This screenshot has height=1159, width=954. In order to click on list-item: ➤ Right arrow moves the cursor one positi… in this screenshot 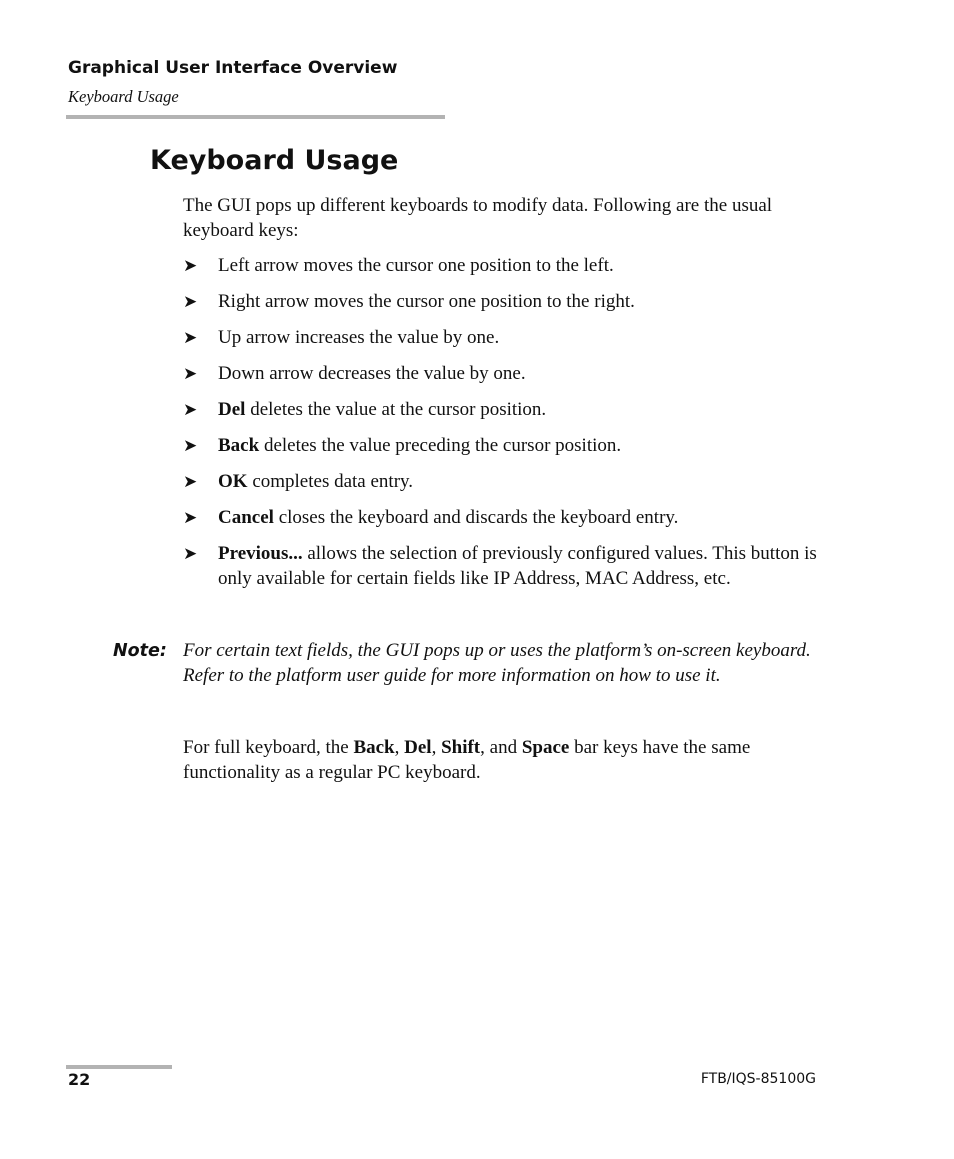, I will do `click(503, 302)`.